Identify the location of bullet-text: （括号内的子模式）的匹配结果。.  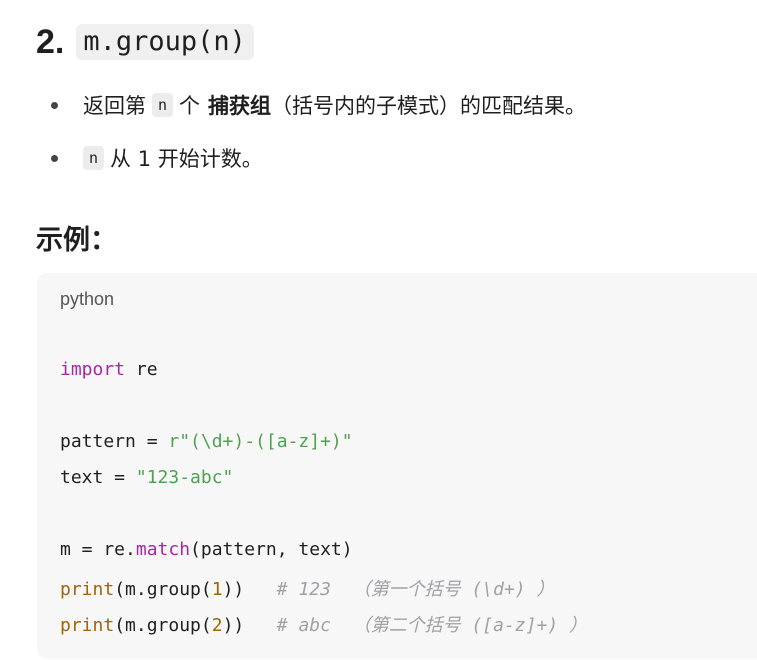
(429, 106).